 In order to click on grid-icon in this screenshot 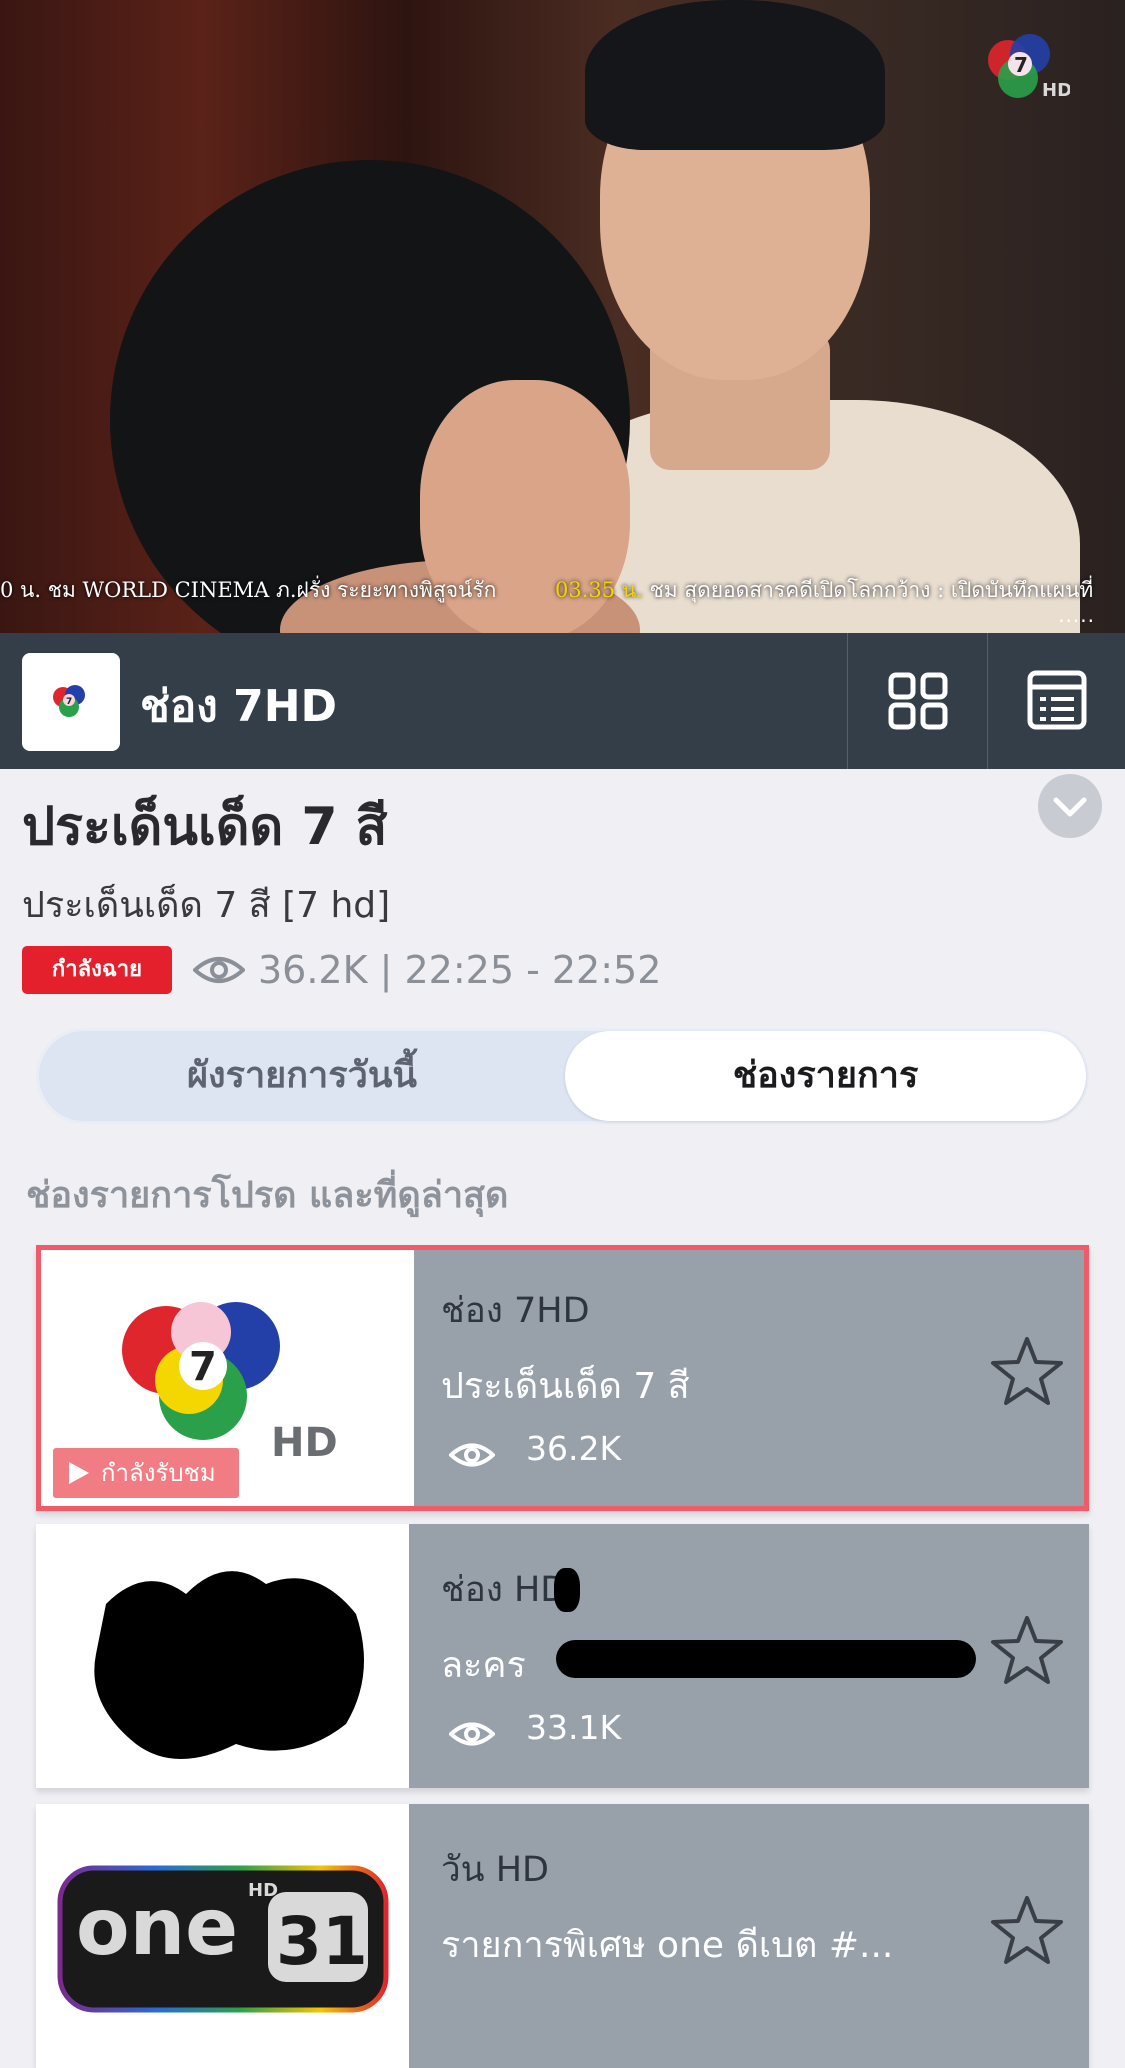, I will do `click(918, 701)`.